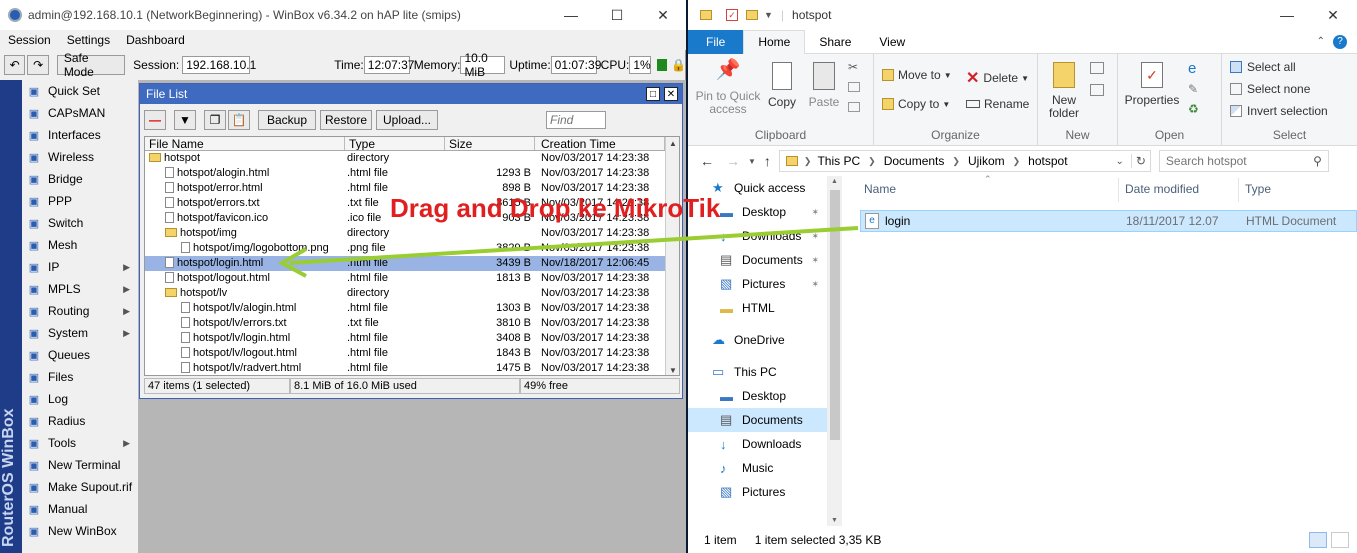 Image resolution: width=1357 pixels, height=553 pixels. I want to click on sidebar-item-files: ▣ Files, so click(80, 377).